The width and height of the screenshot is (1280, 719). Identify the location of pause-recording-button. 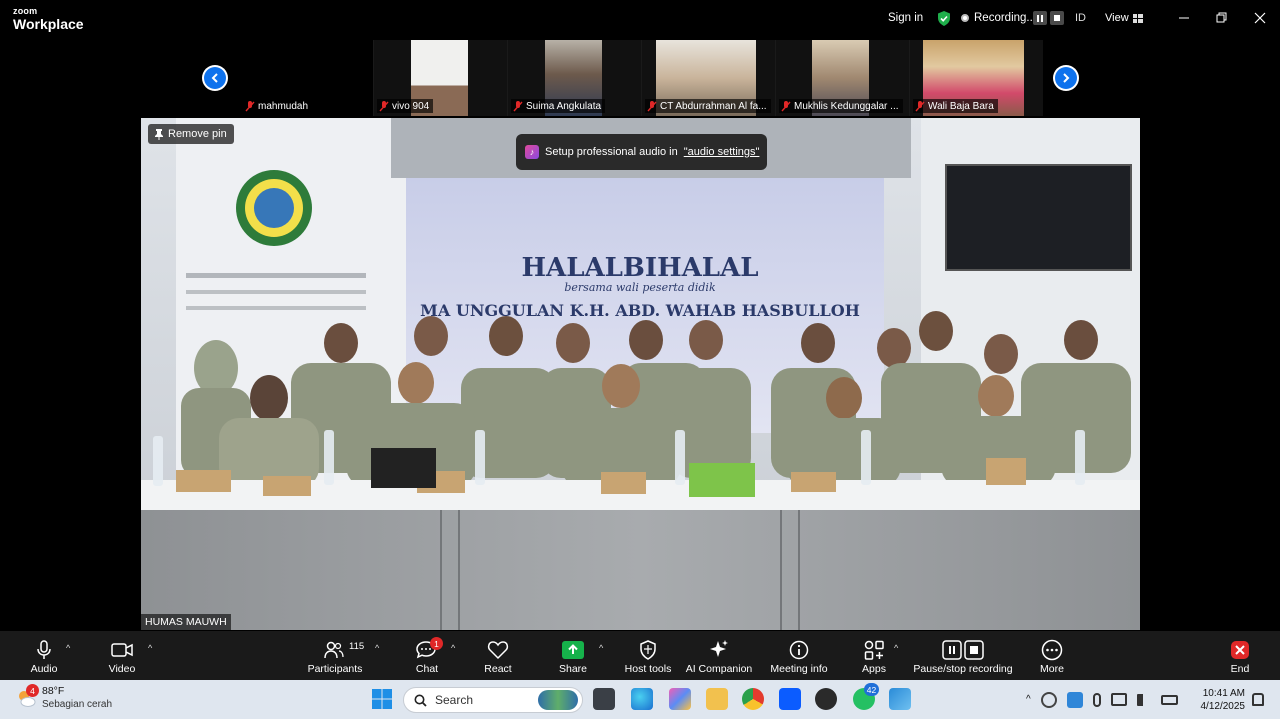
(1040, 18).